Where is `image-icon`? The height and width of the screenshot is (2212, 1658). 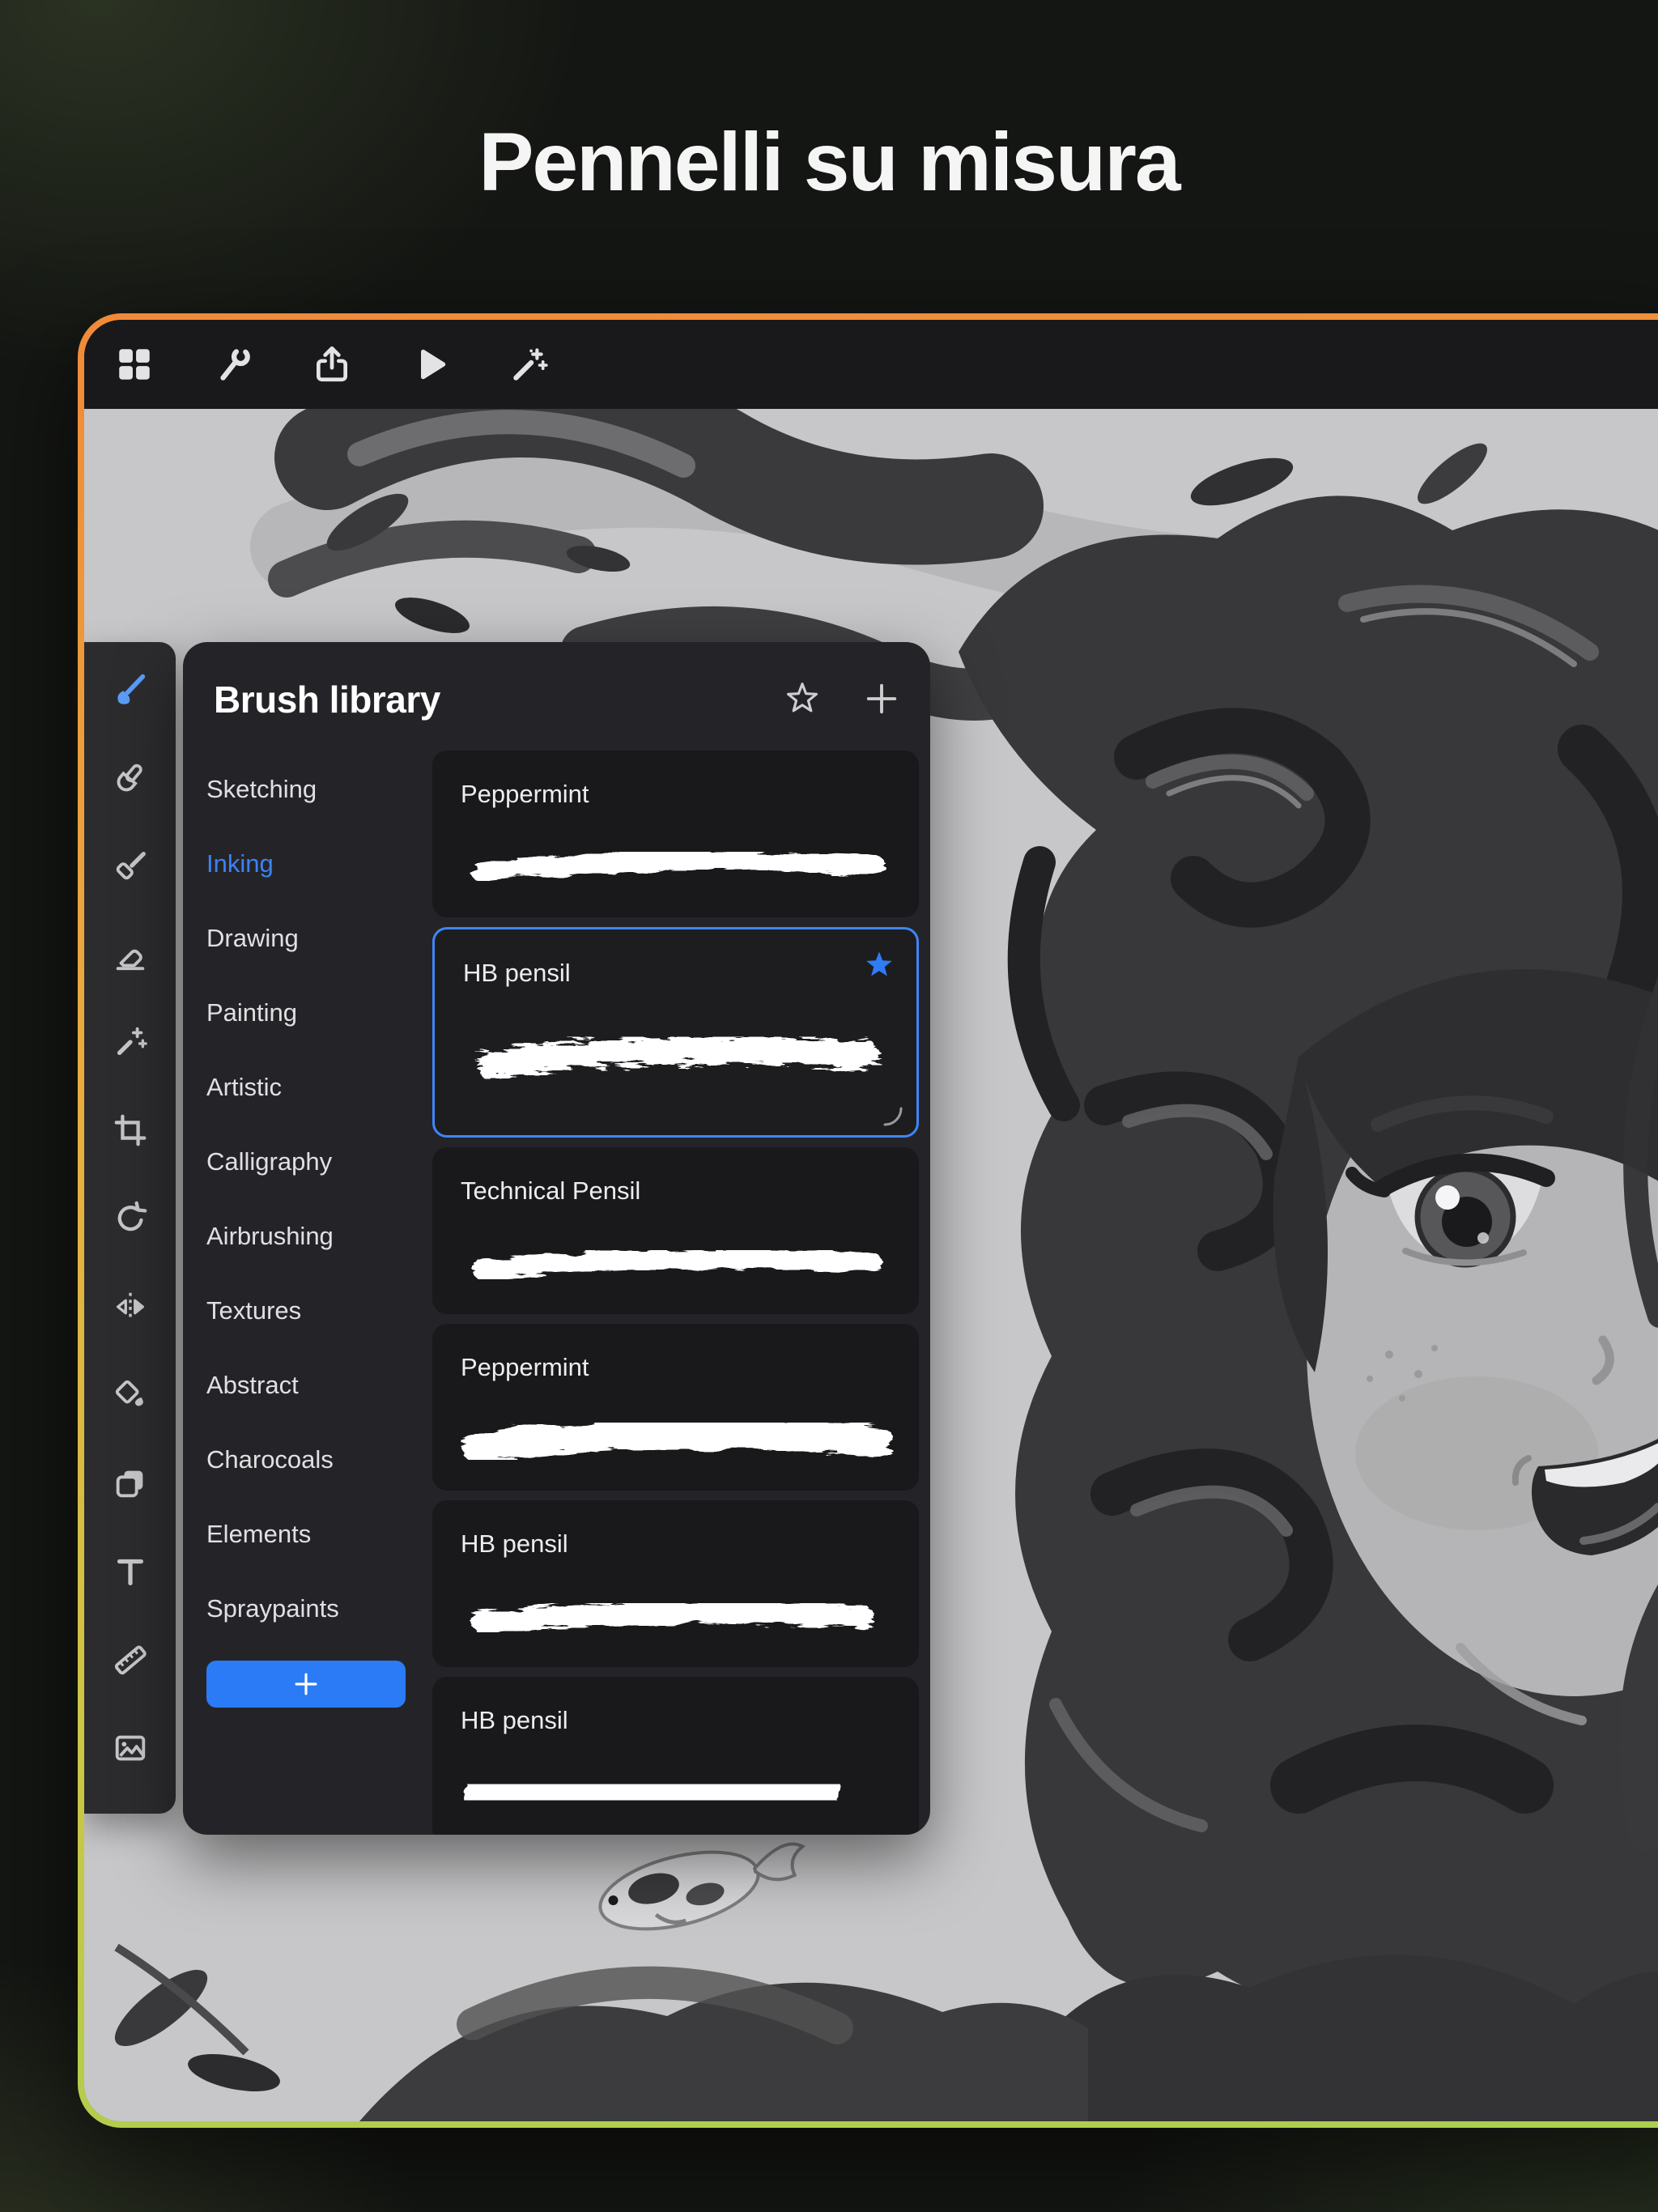
image-icon is located at coordinates (130, 1748).